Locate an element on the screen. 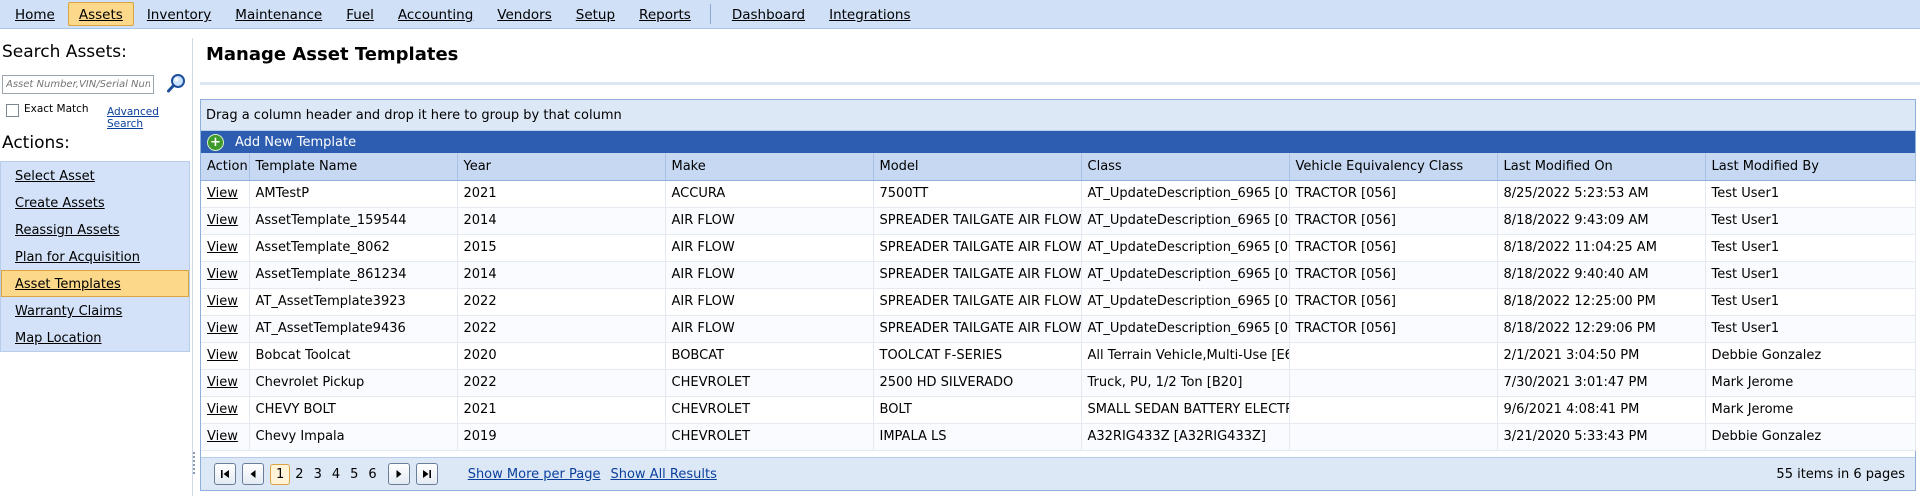 This screenshot has height=496, width=1920. column-header-action: Action is located at coordinates (225, 167).